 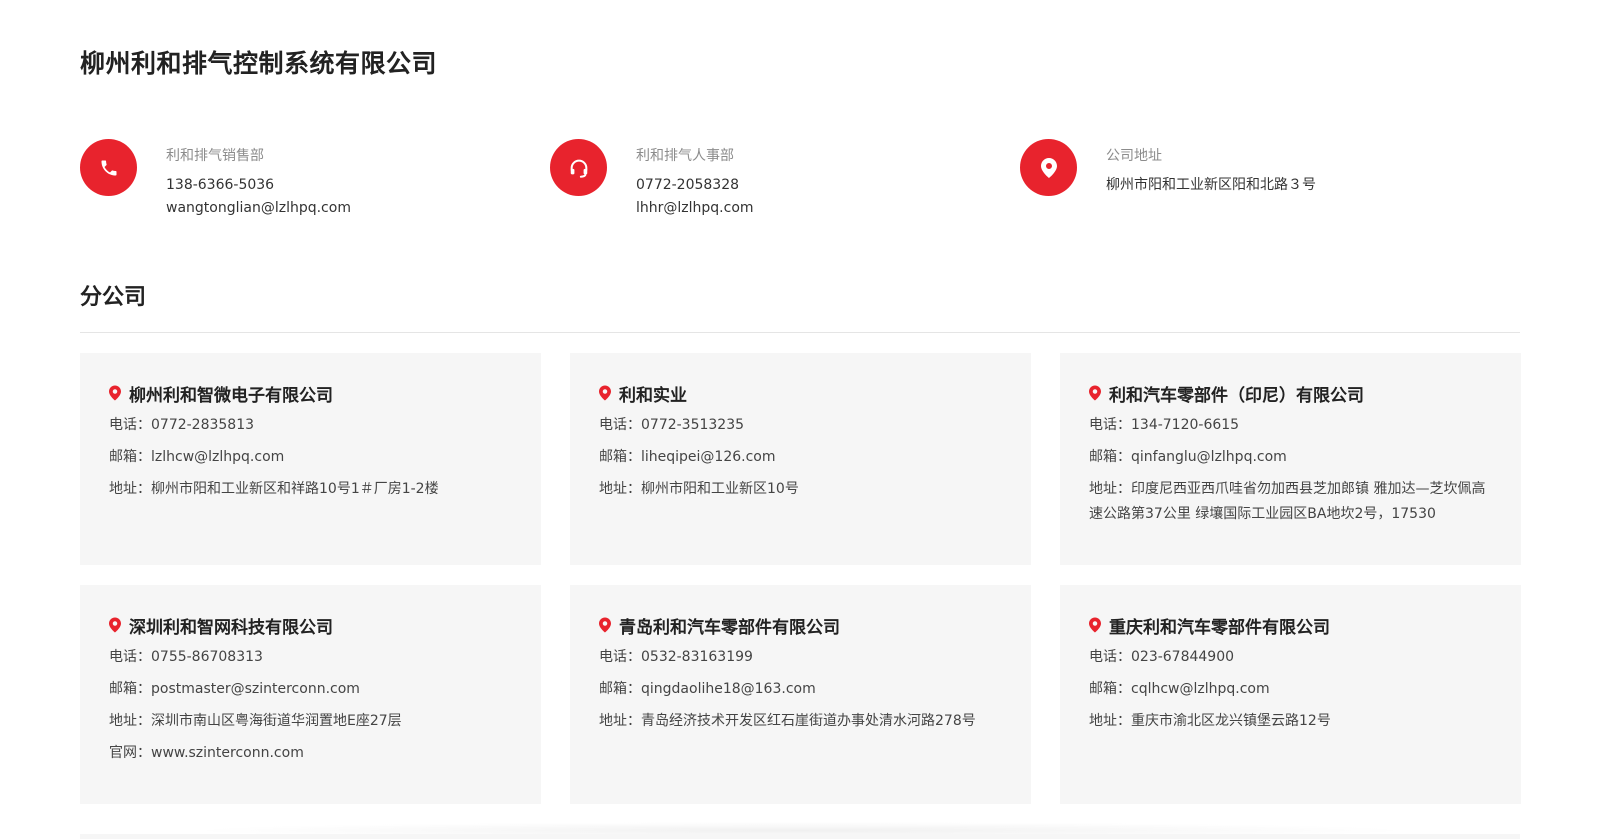 I want to click on phone-icon, so click(x=108, y=167).